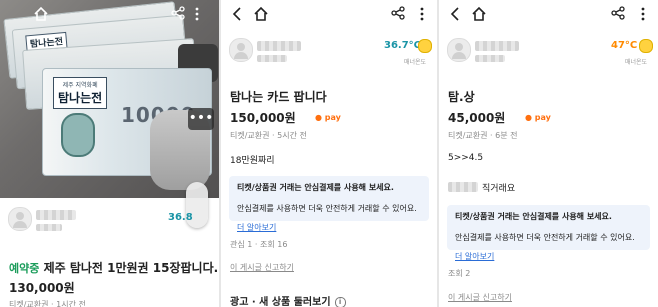  Describe the element at coordinates (80, 98) in the screenshot. I see `note-label: 탐나는전` at that location.